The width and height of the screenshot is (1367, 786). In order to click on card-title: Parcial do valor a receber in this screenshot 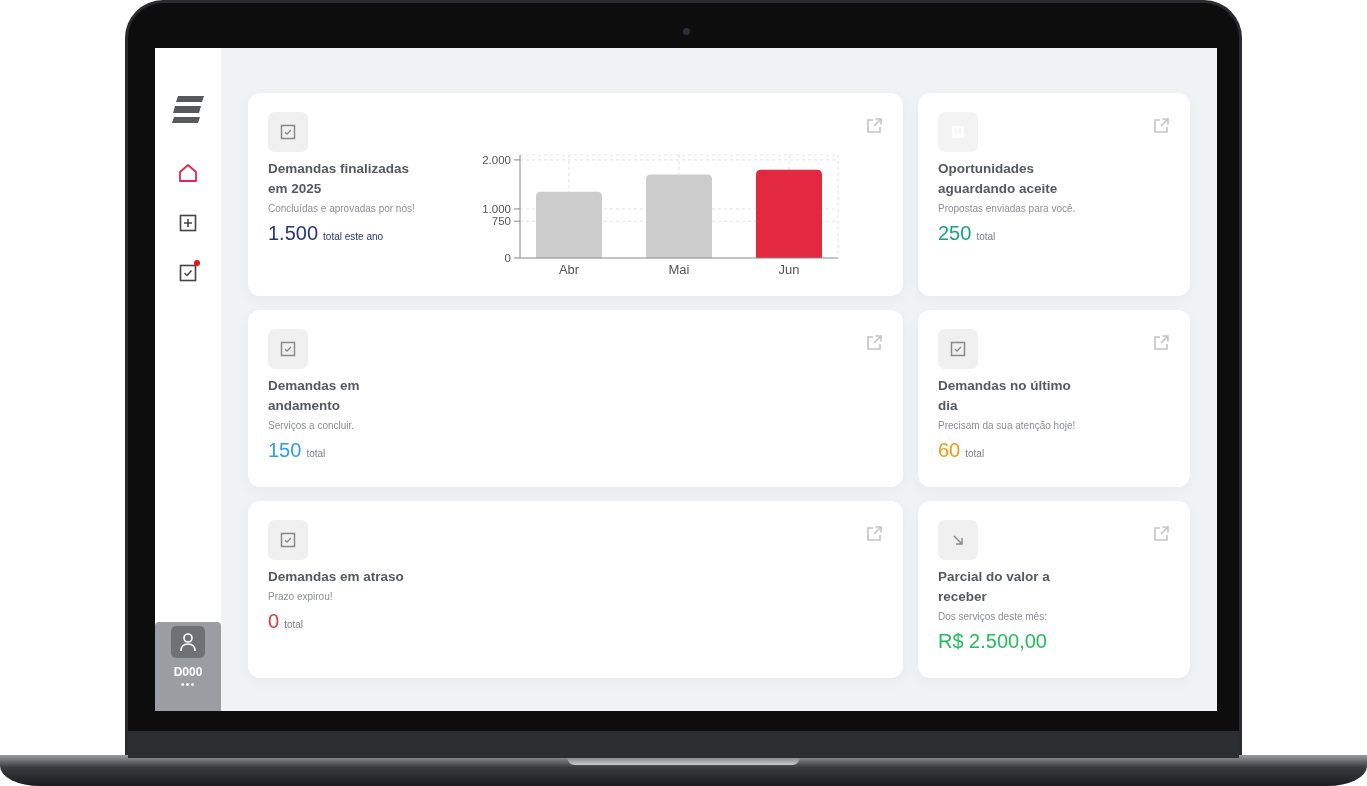, I will do `click(994, 587)`.